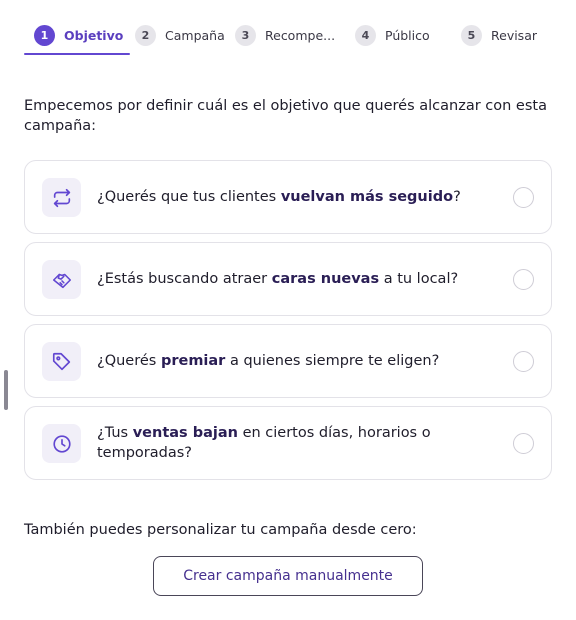 This screenshot has width=576, height=620. What do you see at coordinates (365, 35) in the screenshot?
I see `step-number: 4` at bounding box center [365, 35].